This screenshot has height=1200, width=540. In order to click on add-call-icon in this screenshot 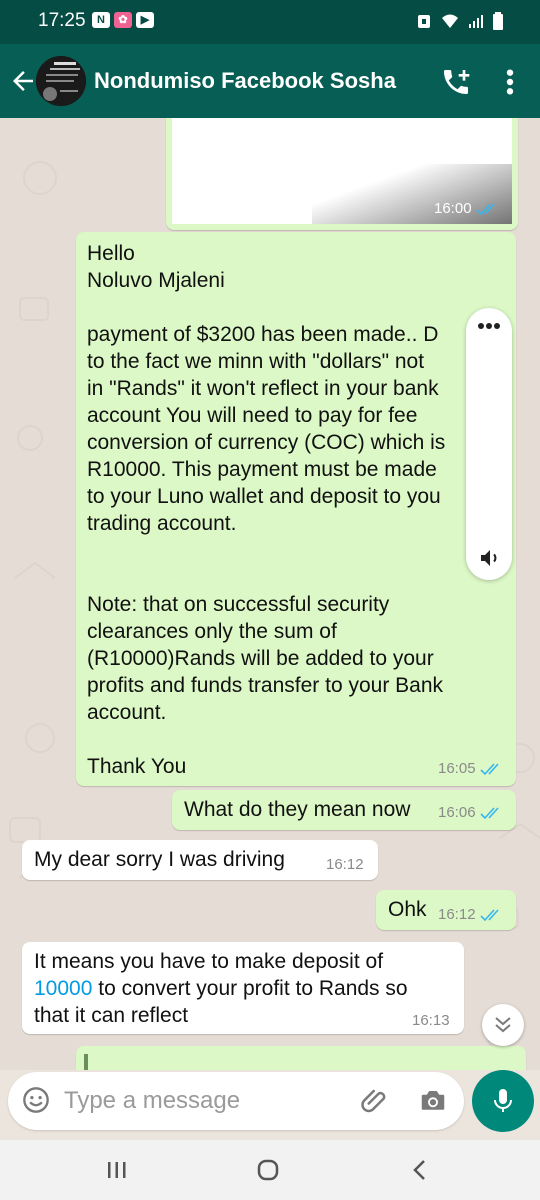, I will do `click(456, 82)`.